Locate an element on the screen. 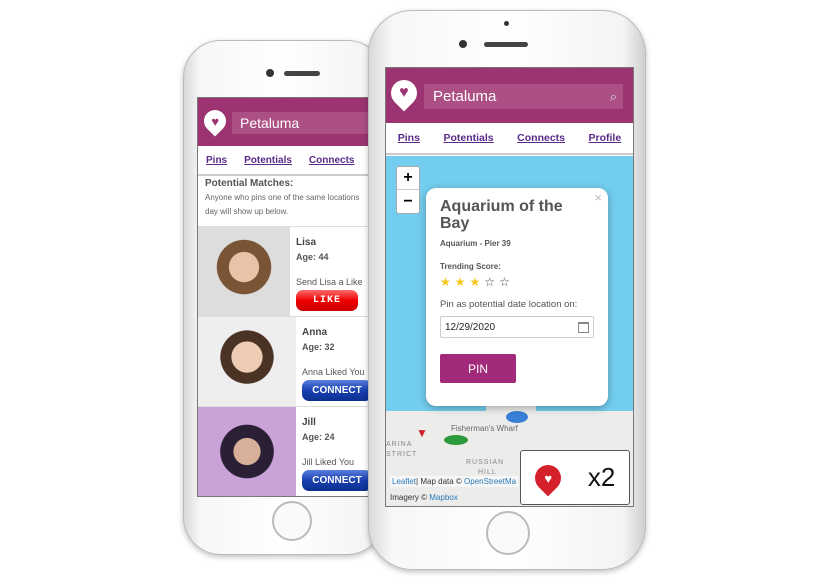  close-icon: × is located at coordinates (598, 197).